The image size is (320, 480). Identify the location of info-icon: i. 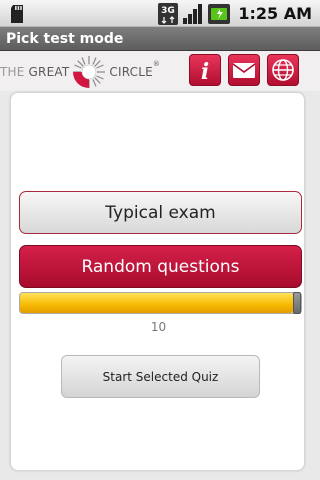
(205, 70).